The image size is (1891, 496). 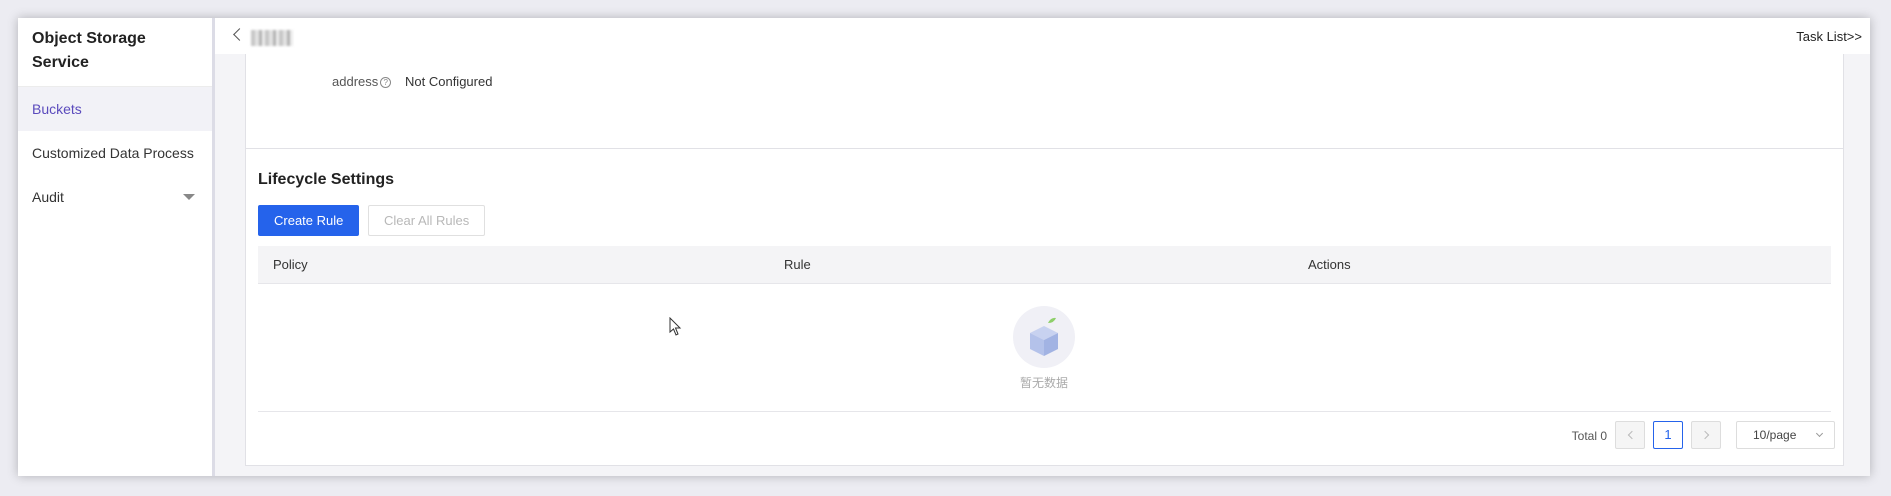 What do you see at coordinates (1044, 411) in the screenshot?
I see `divider` at bounding box center [1044, 411].